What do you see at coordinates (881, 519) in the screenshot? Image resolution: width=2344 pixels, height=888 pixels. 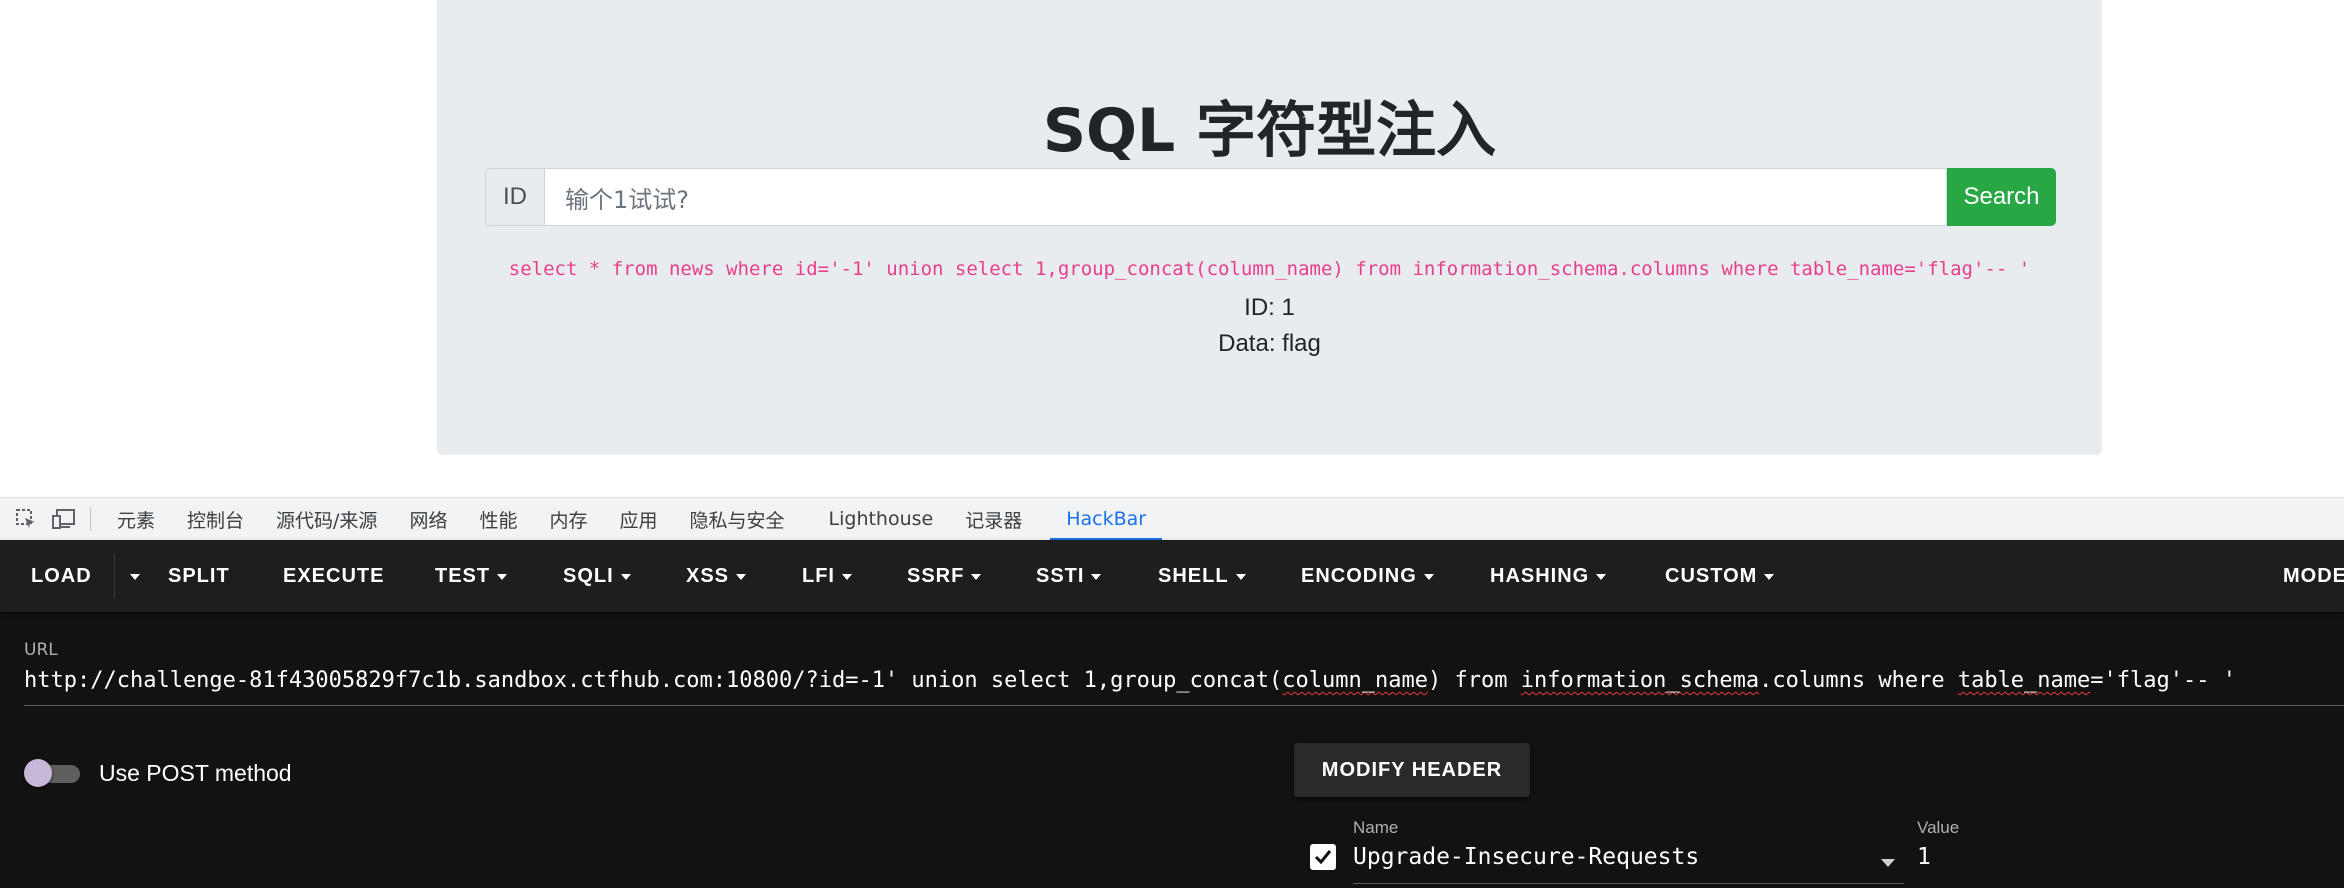 I see `tab-lighthouse: Lighthouse` at bounding box center [881, 519].